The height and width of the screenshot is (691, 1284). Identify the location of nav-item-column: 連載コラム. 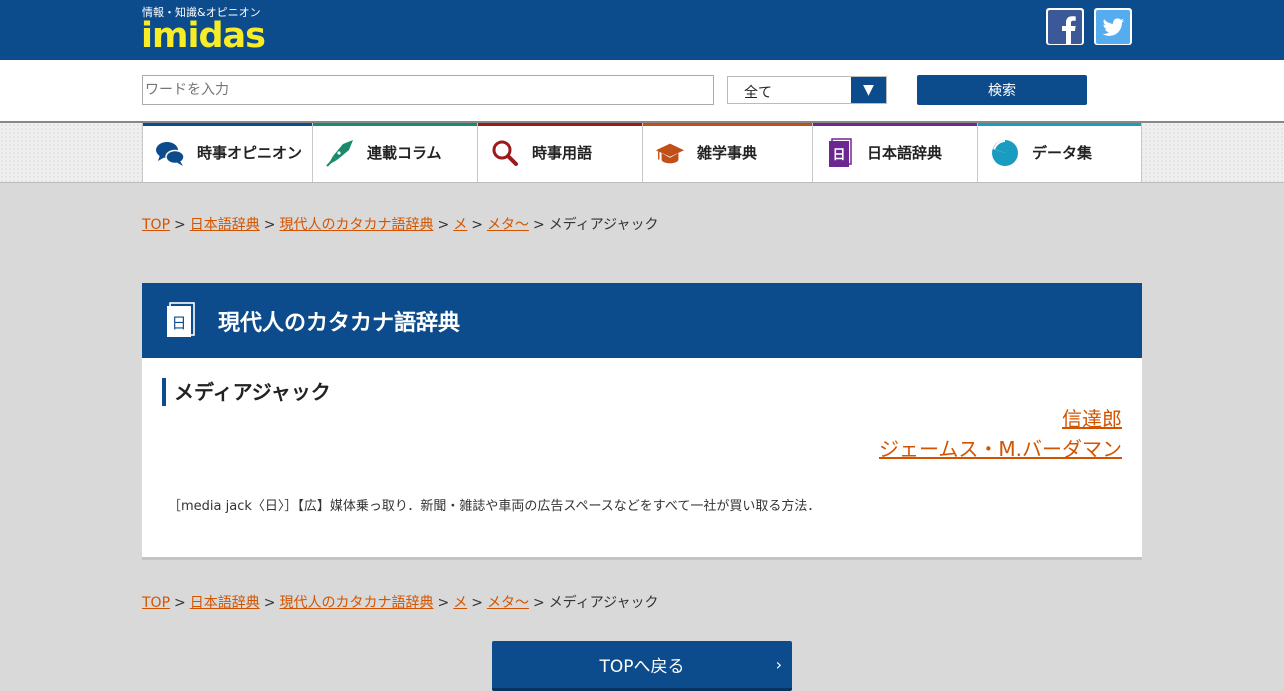
(395, 152).